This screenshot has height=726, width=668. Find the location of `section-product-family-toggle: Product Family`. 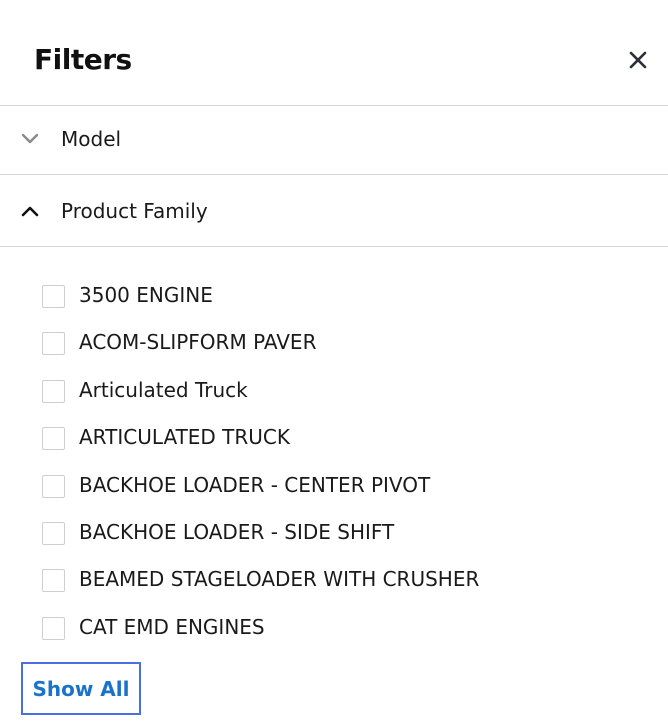

section-product-family-toggle: Product Family is located at coordinates (334, 211).